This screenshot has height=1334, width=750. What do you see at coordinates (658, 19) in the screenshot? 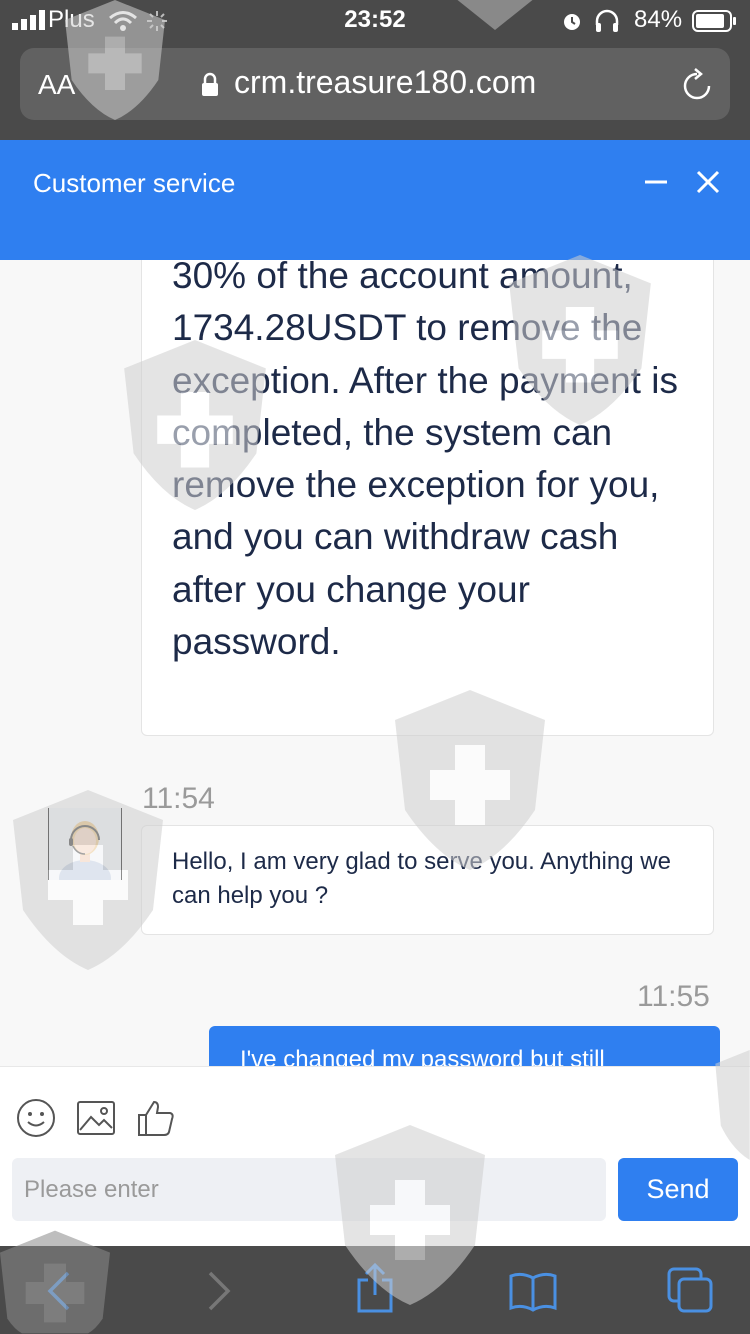
I see `battery-percent: 84%` at bounding box center [658, 19].